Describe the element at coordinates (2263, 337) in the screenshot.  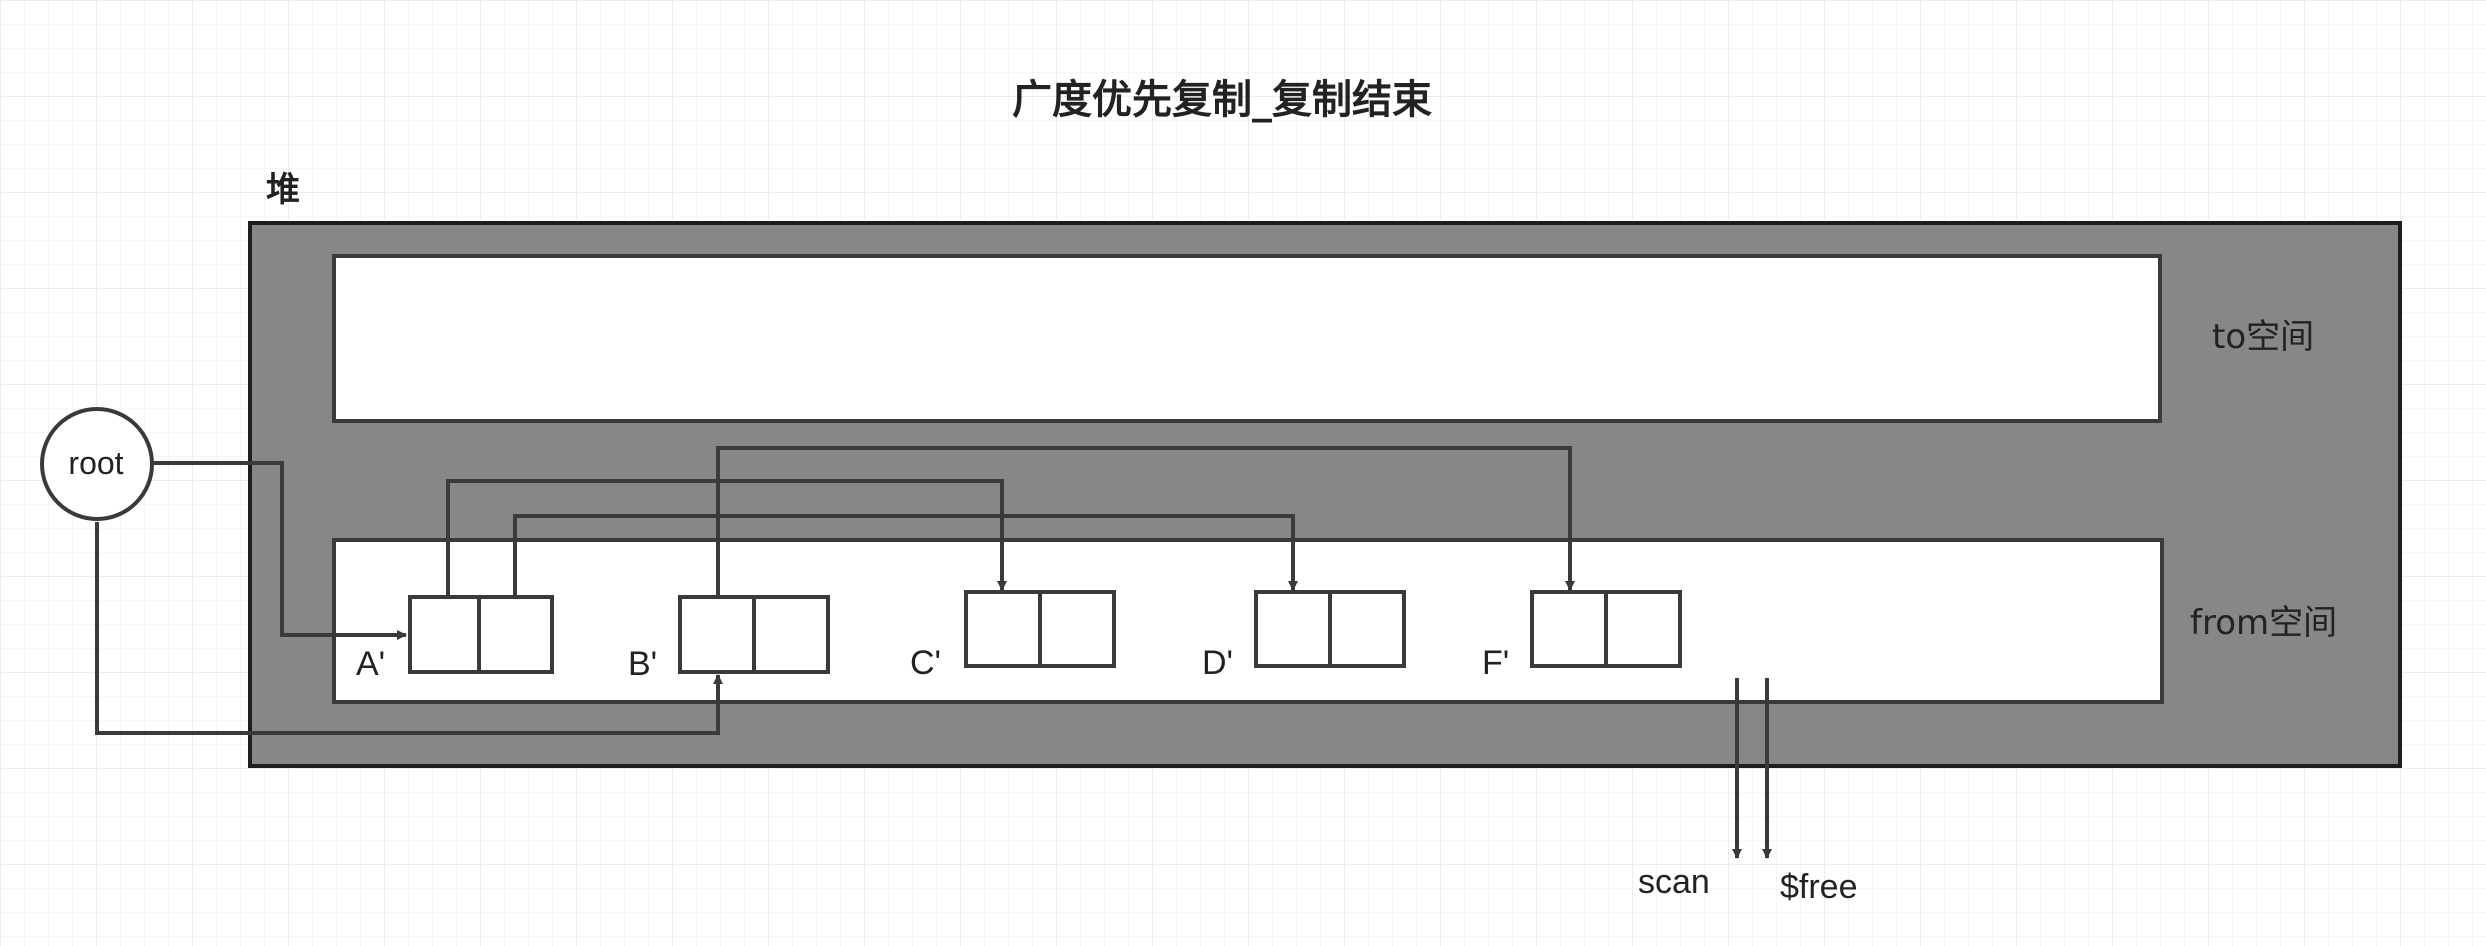
I see `to-space-label: to空间` at that location.